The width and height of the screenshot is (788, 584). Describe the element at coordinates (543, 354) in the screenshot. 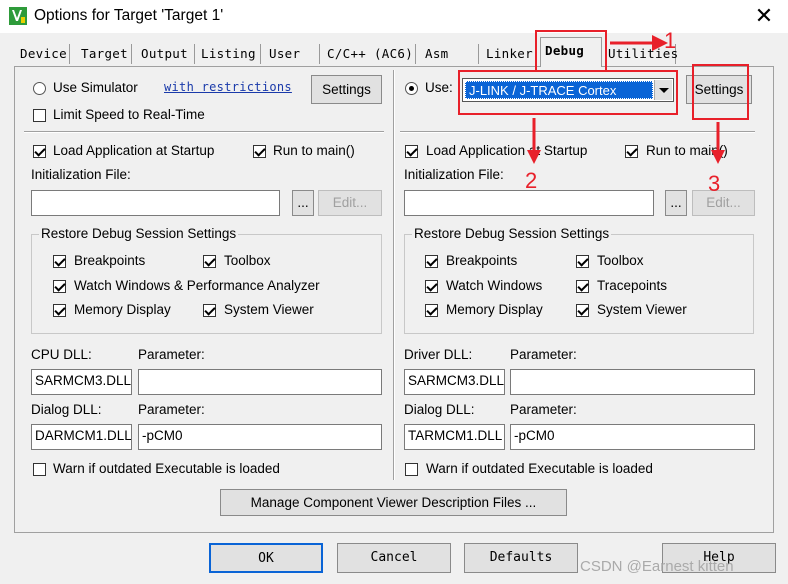

I see `driver-param-label: Parameter:` at that location.